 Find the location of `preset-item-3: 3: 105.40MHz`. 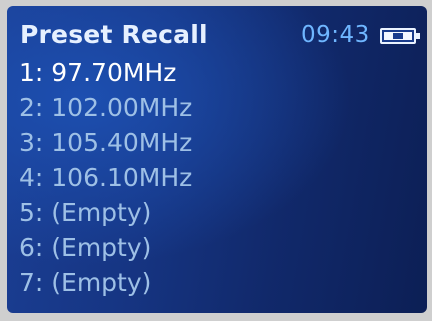

preset-item-3: 3: 105.40MHz is located at coordinates (105, 143).